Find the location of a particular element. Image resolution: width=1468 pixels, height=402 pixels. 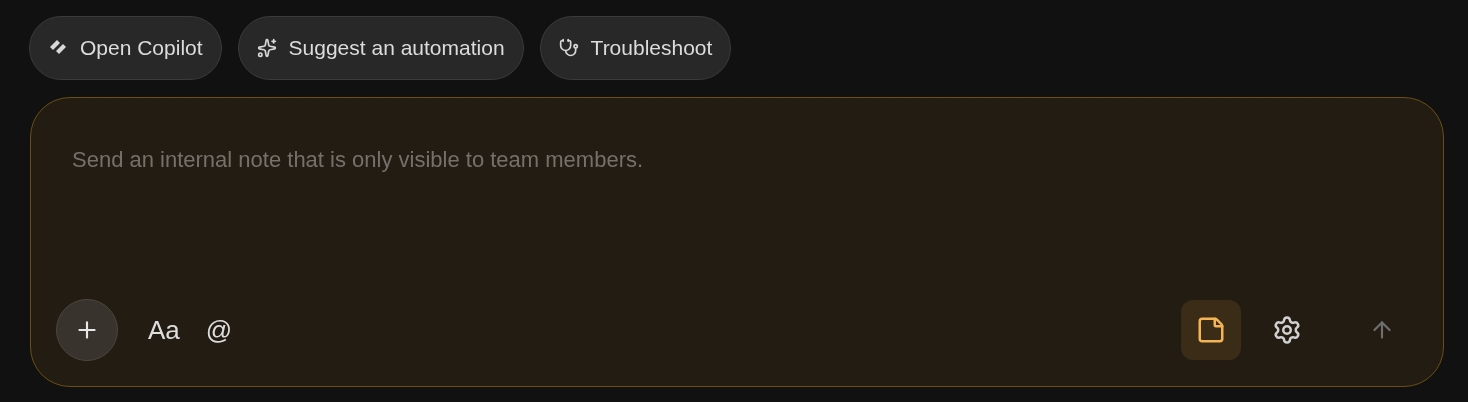

stethoscope-icon is located at coordinates (568, 48).